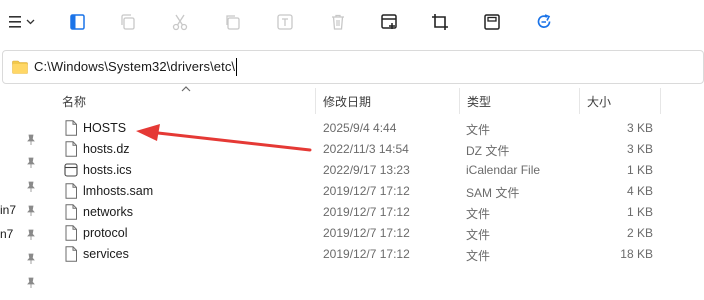 The width and height of the screenshot is (704, 300). I want to click on command-bar, so click(352, 22).